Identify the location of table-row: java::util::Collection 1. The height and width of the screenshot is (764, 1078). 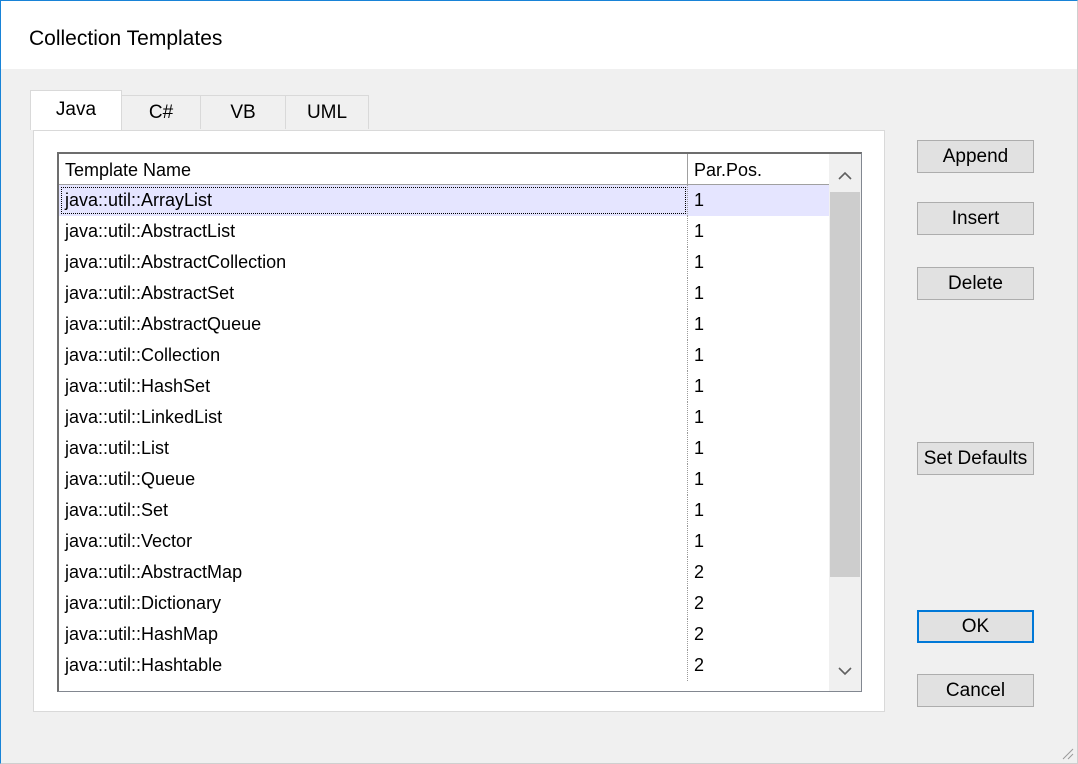
(444, 355).